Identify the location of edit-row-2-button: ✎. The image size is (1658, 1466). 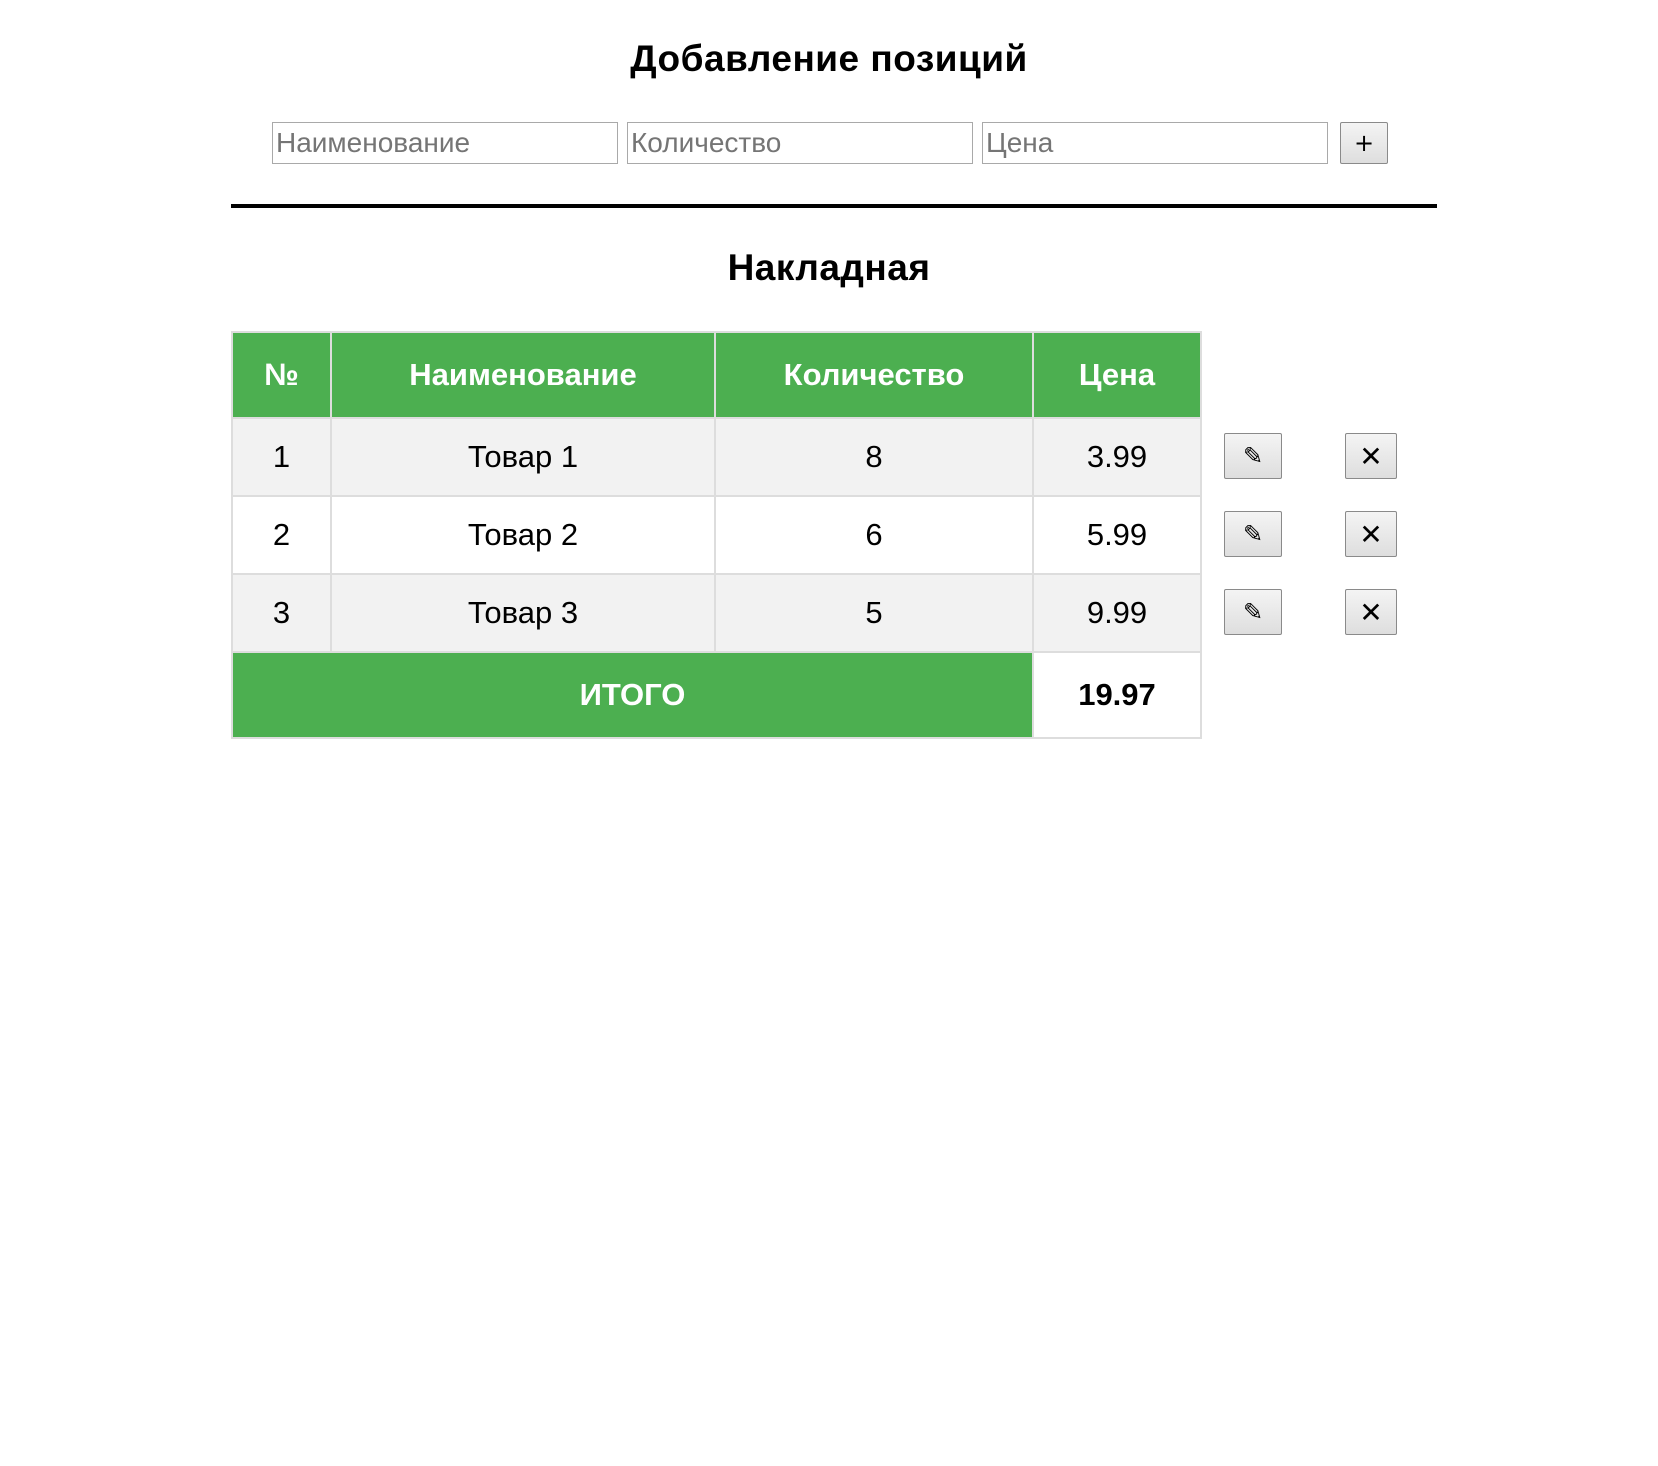
(1253, 534).